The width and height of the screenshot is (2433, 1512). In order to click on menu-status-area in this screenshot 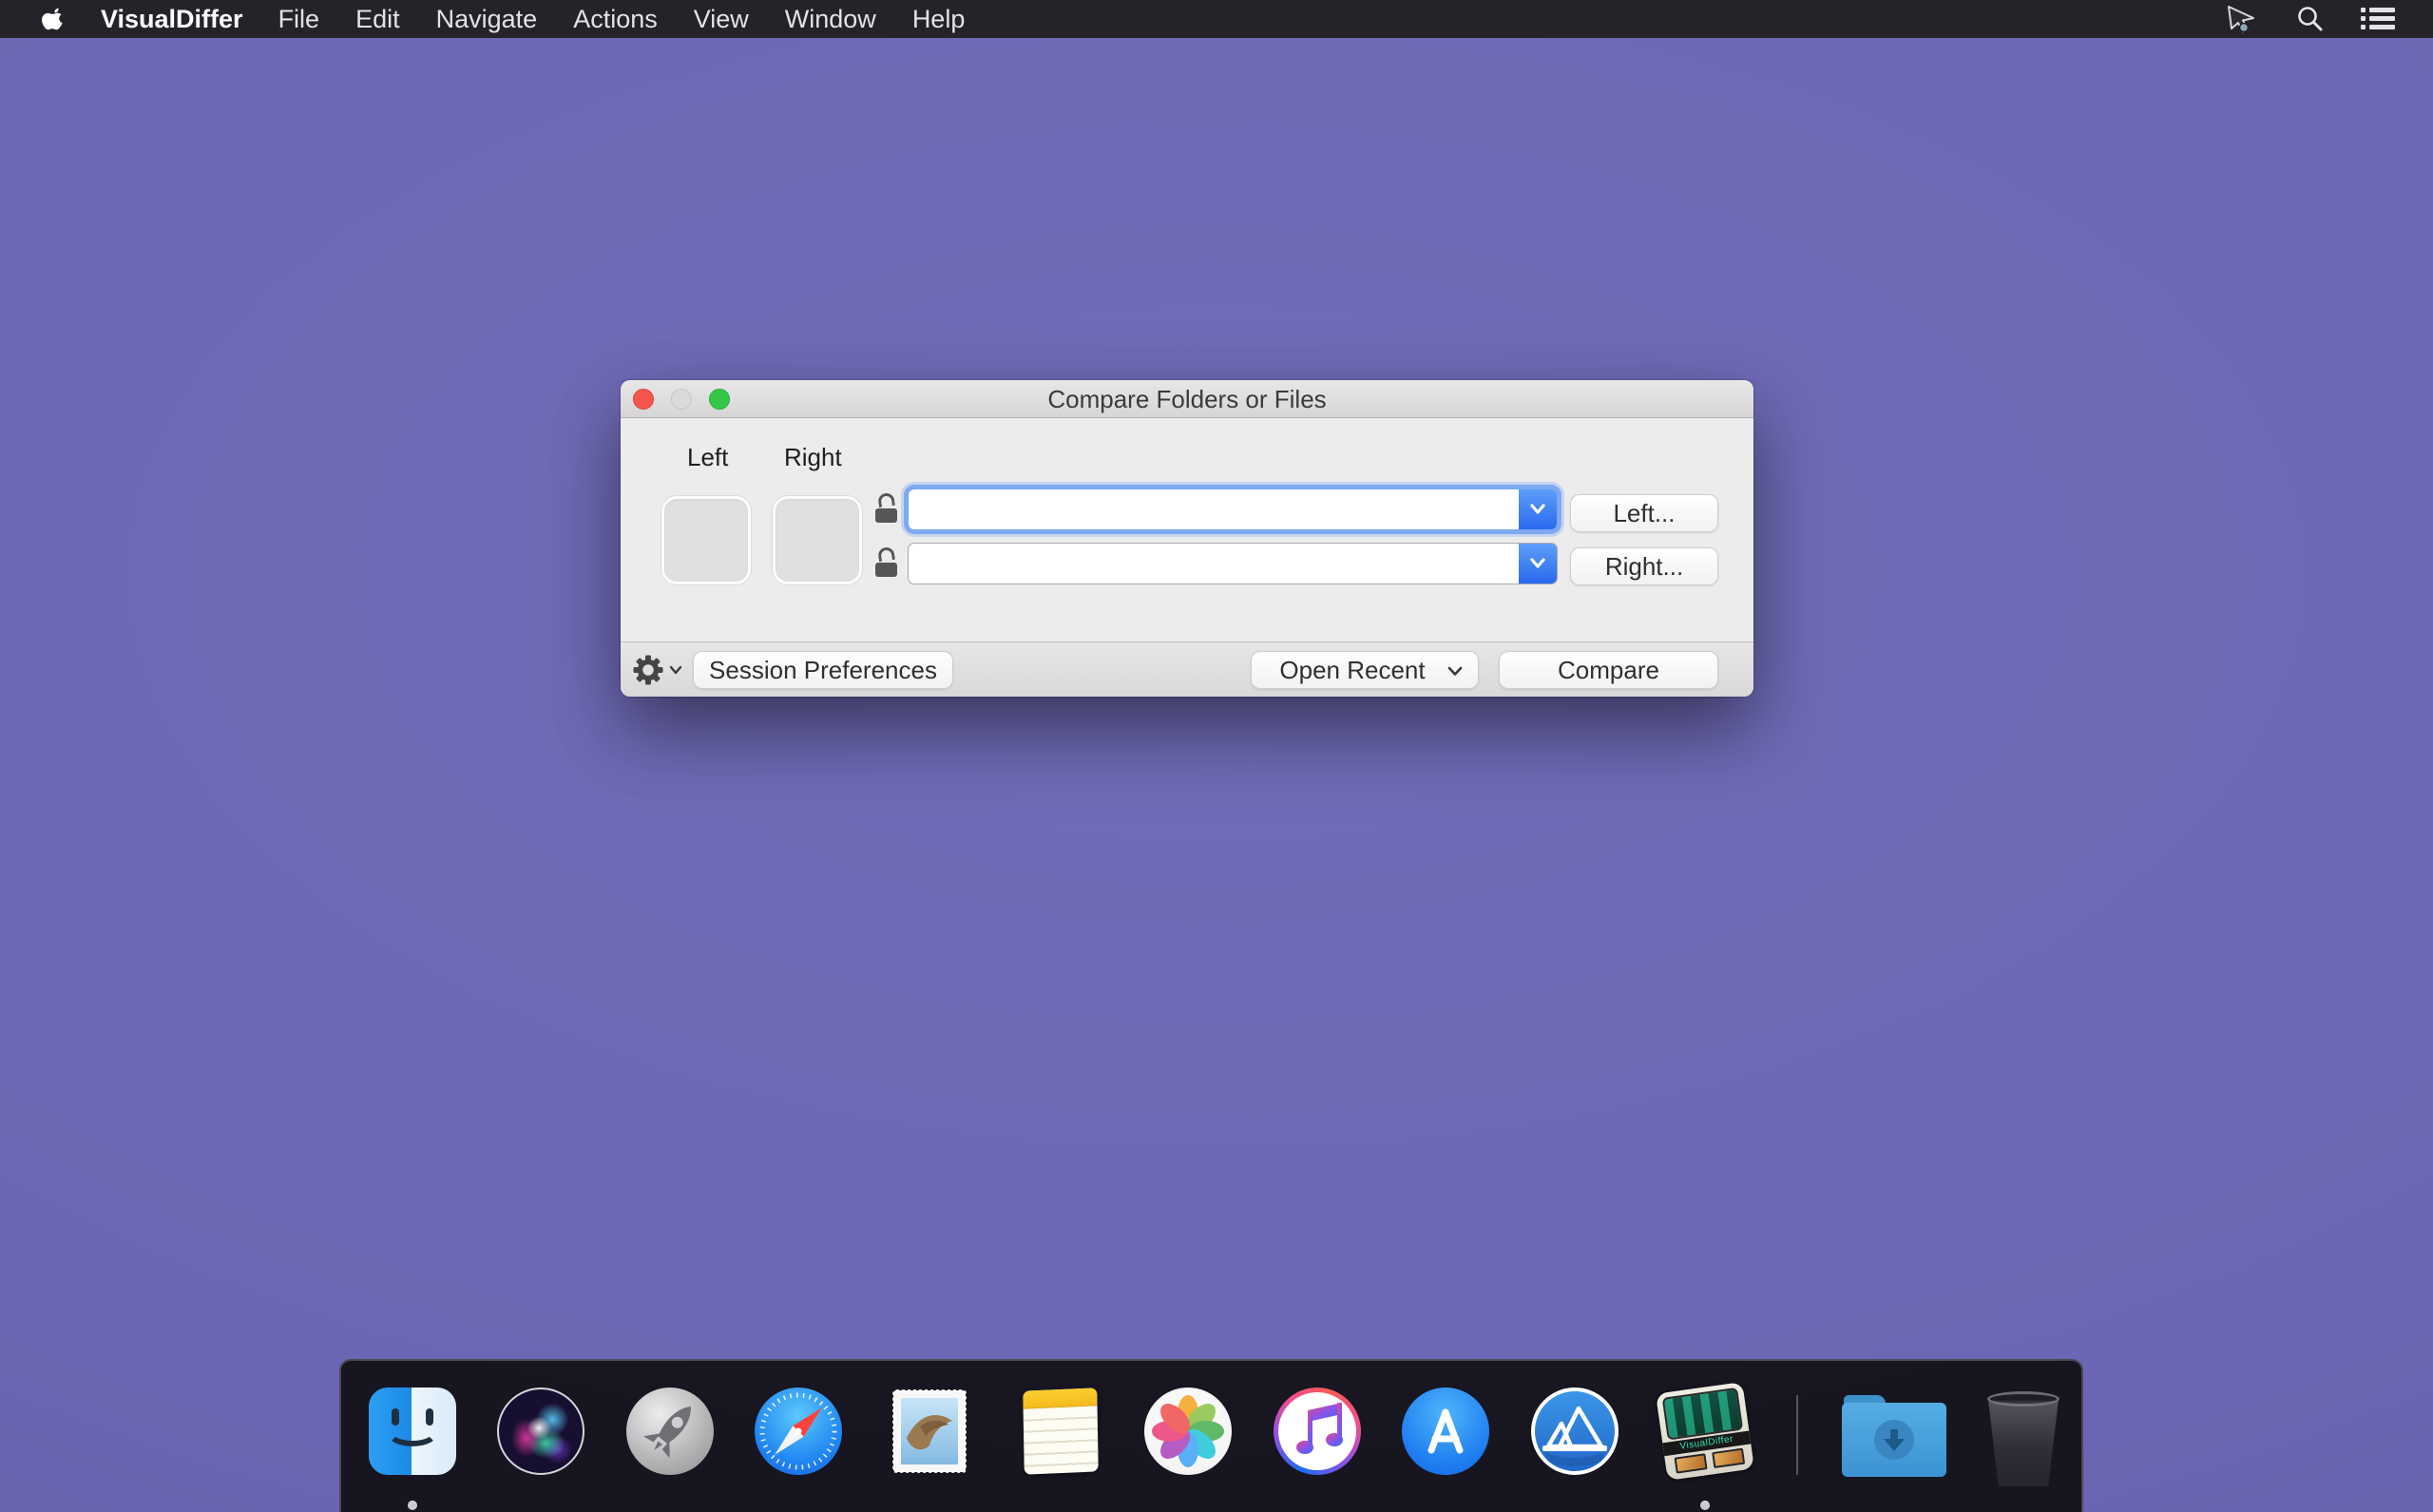, I will do `click(2309, 19)`.